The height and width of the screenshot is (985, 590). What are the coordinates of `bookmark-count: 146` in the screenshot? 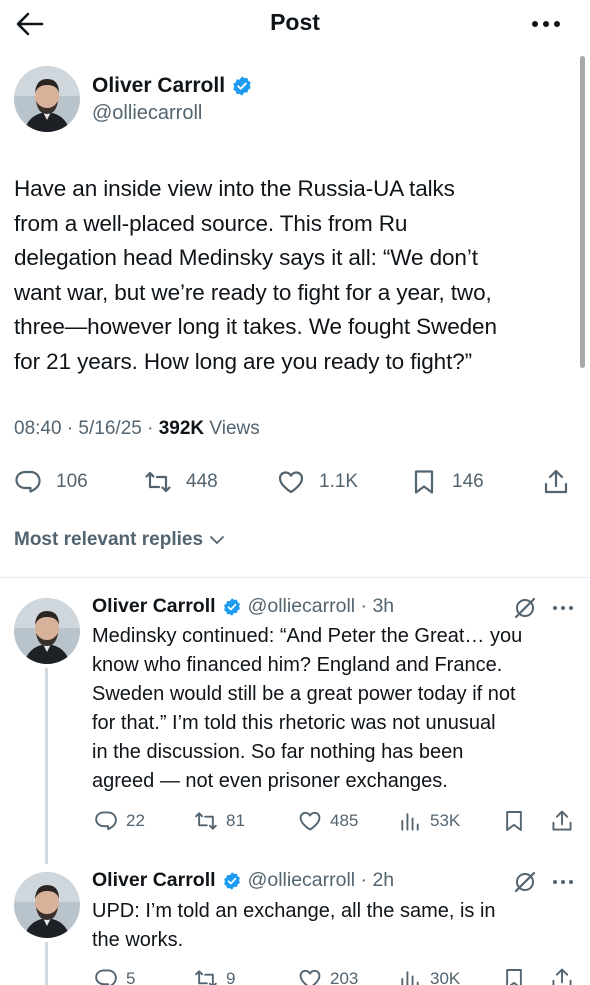 It's located at (468, 481).